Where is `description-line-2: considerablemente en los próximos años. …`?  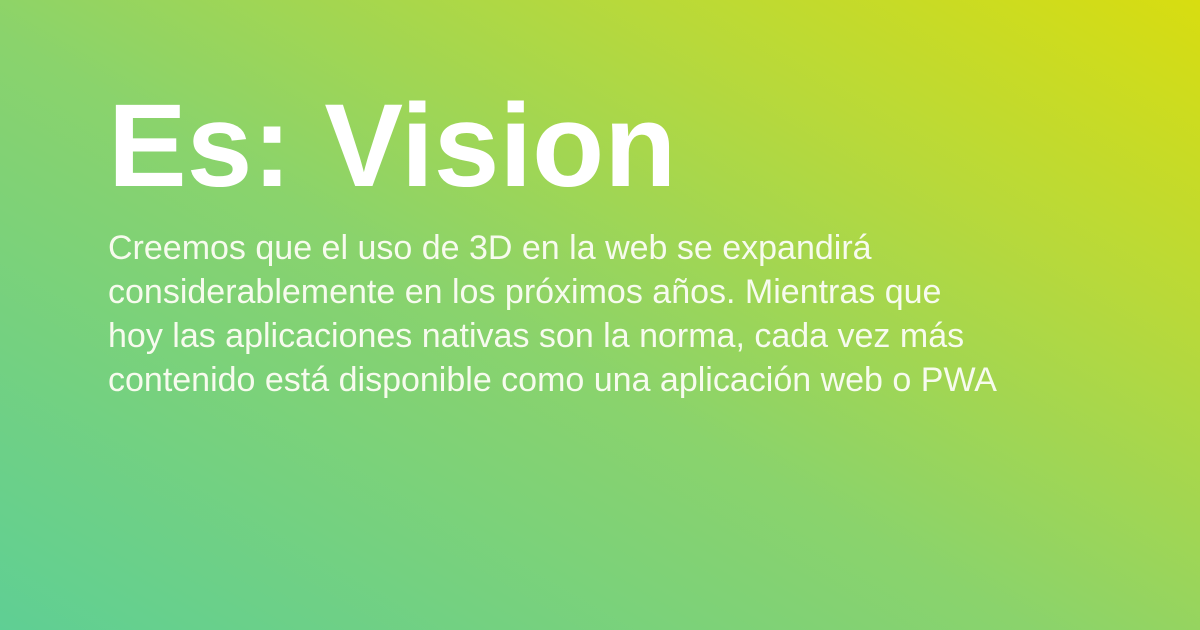
description-line-2: considerablemente en los próximos años. … is located at coordinates (525, 292).